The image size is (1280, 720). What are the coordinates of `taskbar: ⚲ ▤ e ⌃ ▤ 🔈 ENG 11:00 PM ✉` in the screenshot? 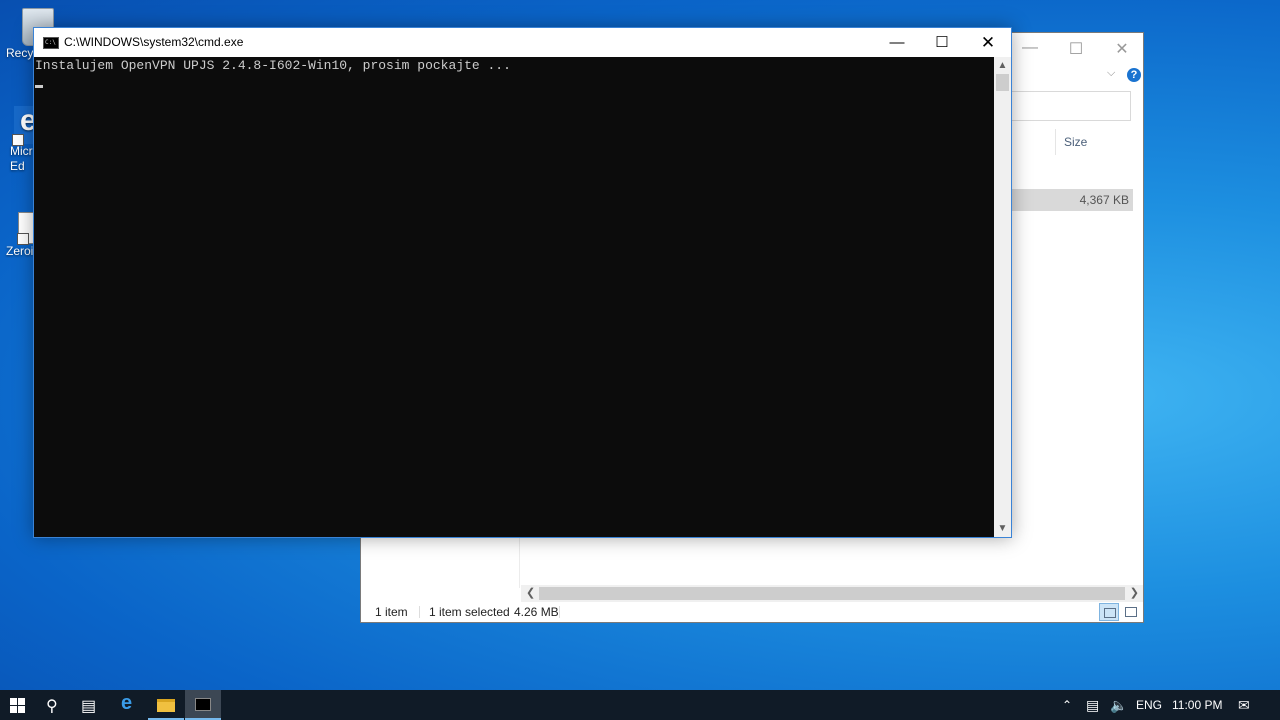 It's located at (640, 705).